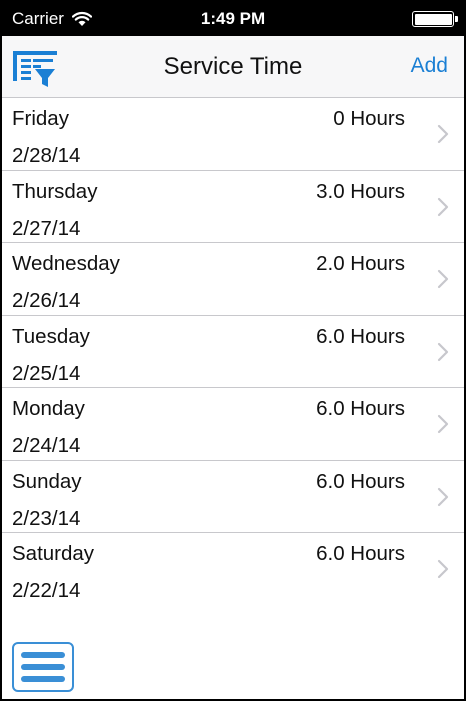 The image size is (466, 701). What do you see at coordinates (46, 155) in the screenshot?
I see `date-label: 2/28/14` at bounding box center [46, 155].